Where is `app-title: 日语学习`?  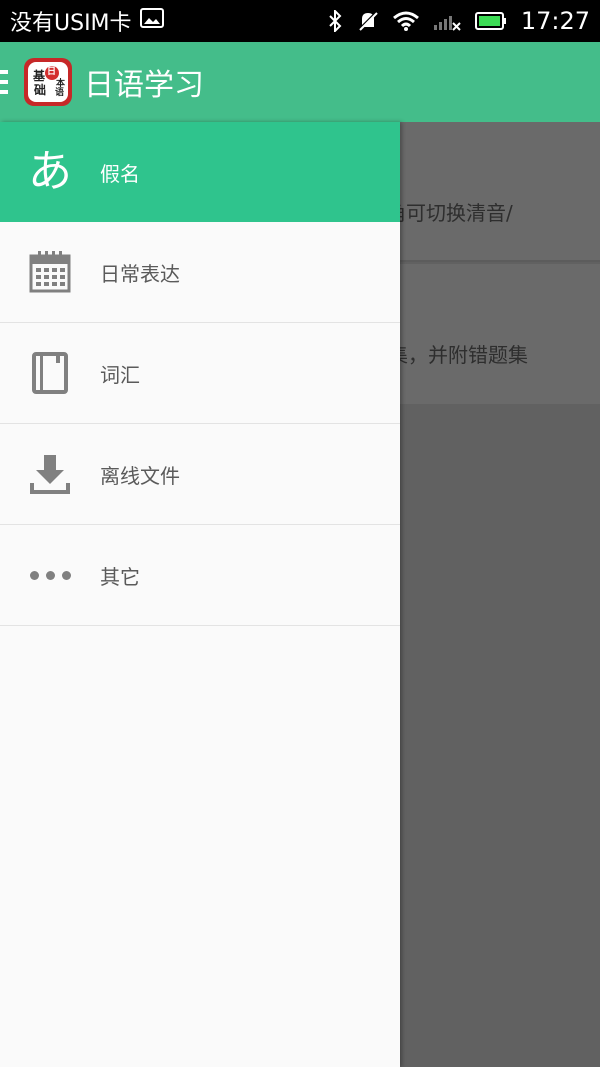
app-title: 日语学习 is located at coordinates (144, 85).